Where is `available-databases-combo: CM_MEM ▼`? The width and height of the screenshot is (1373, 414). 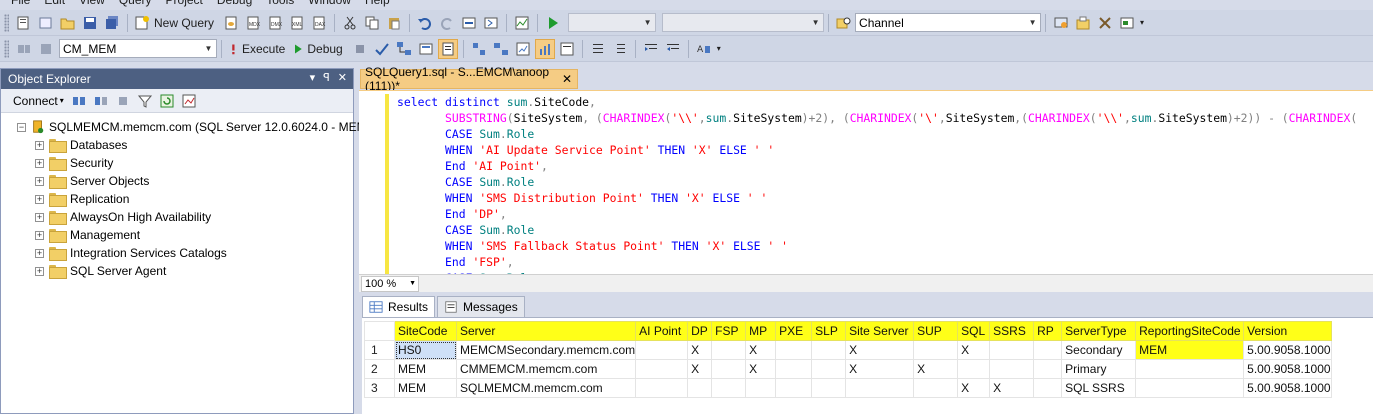 available-databases-combo: CM_MEM ▼ is located at coordinates (138, 48).